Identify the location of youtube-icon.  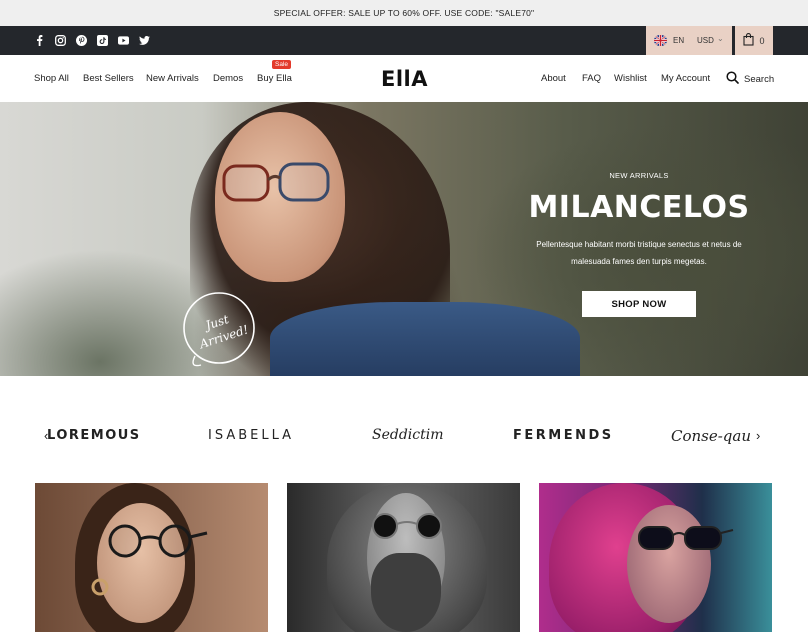
(123, 40).